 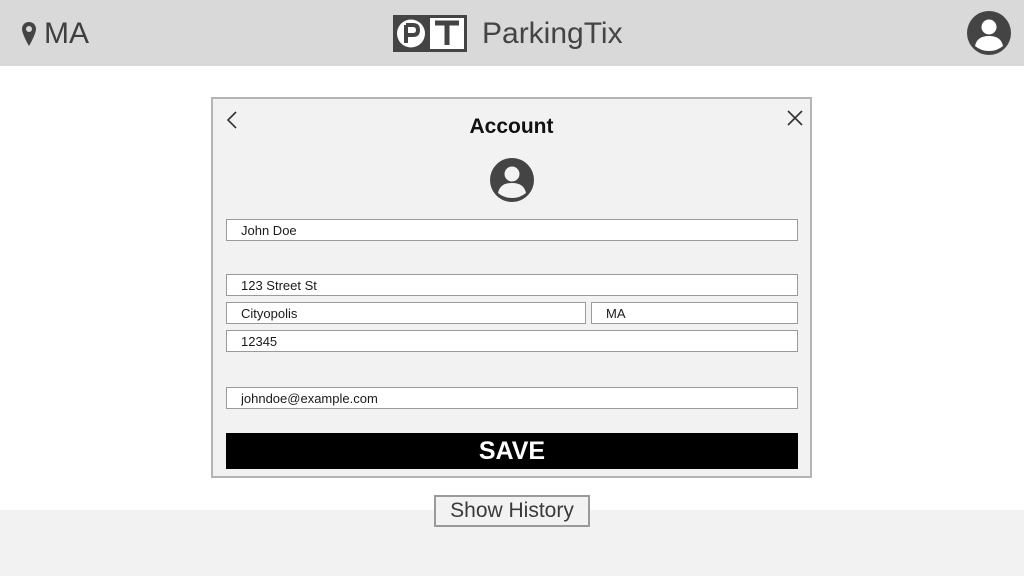 I want to click on city-field, so click(x=406, y=313).